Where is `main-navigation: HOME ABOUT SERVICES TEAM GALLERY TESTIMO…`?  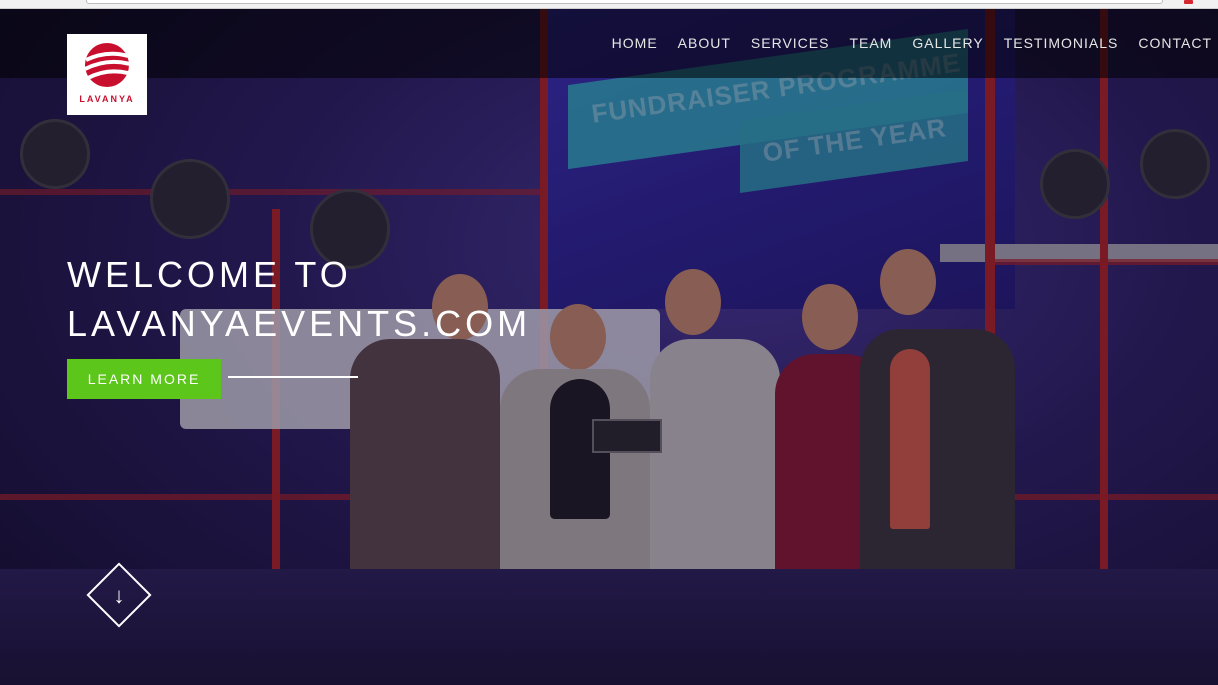
main-navigation: HOME ABOUT SERVICES TEAM GALLERY TESTIMO… is located at coordinates (912, 43).